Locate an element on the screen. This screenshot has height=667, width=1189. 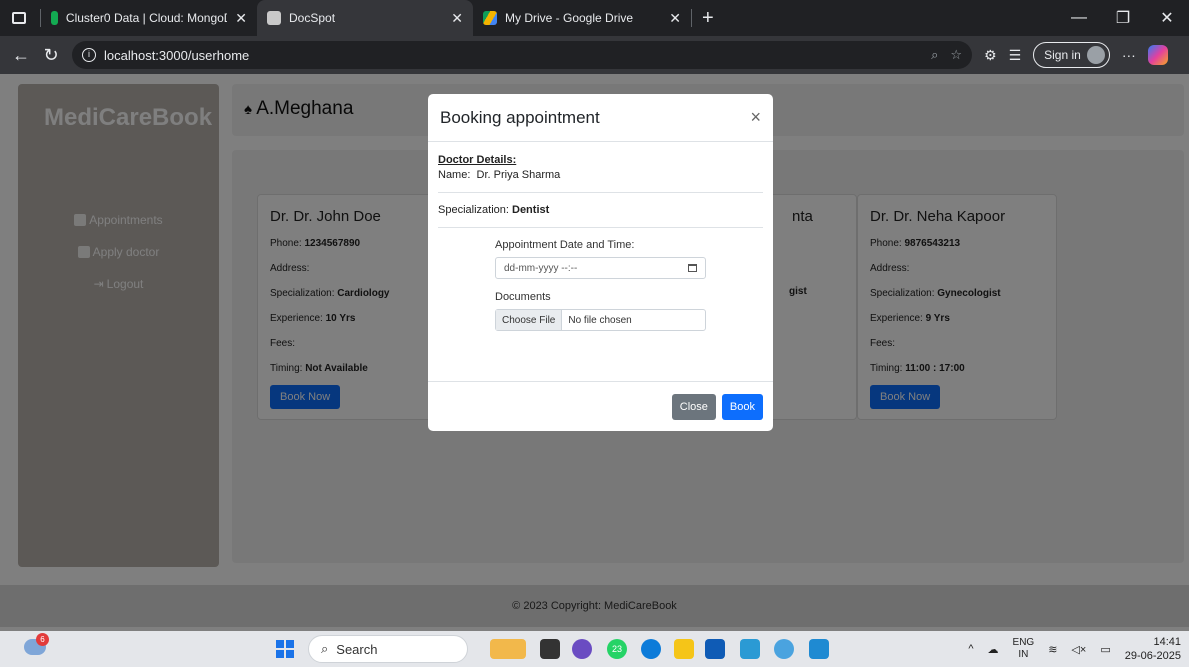
edge-icon is located at coordinates (651, 649).